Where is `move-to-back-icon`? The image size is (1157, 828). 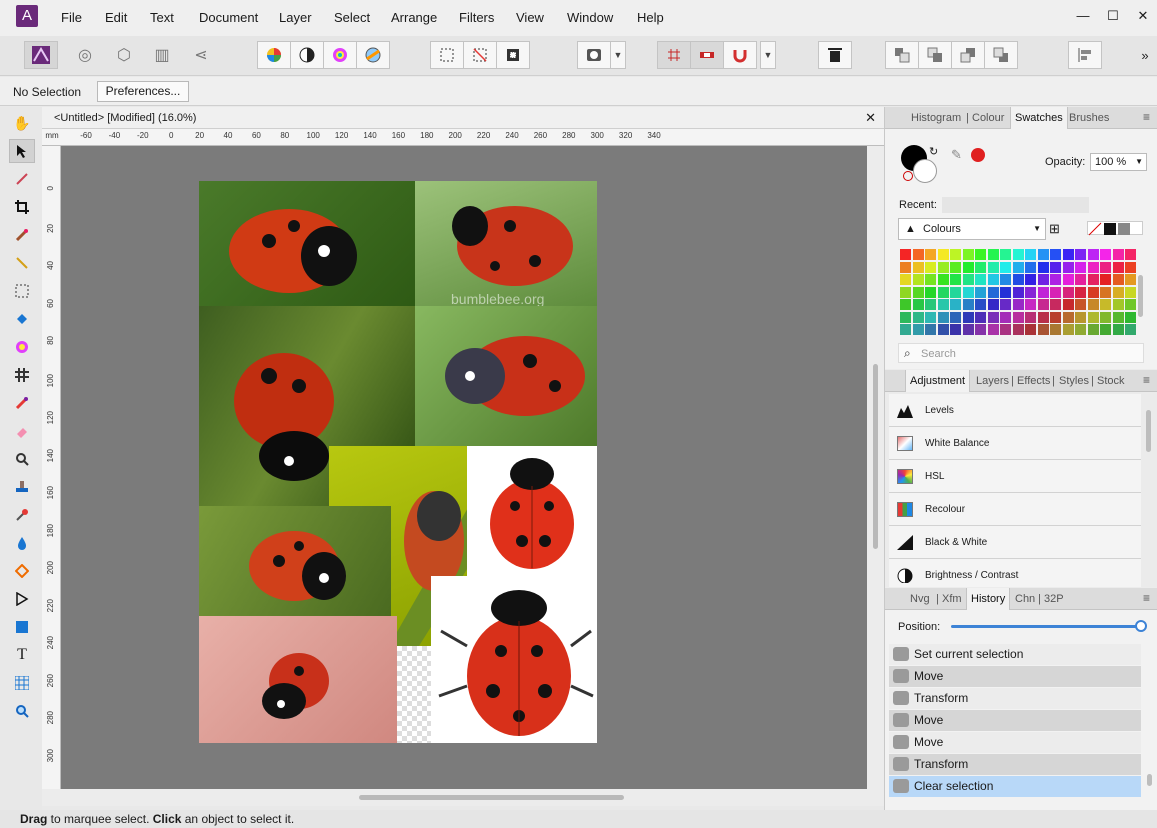 move-to-back-icon is located at coordinates (902, 55).